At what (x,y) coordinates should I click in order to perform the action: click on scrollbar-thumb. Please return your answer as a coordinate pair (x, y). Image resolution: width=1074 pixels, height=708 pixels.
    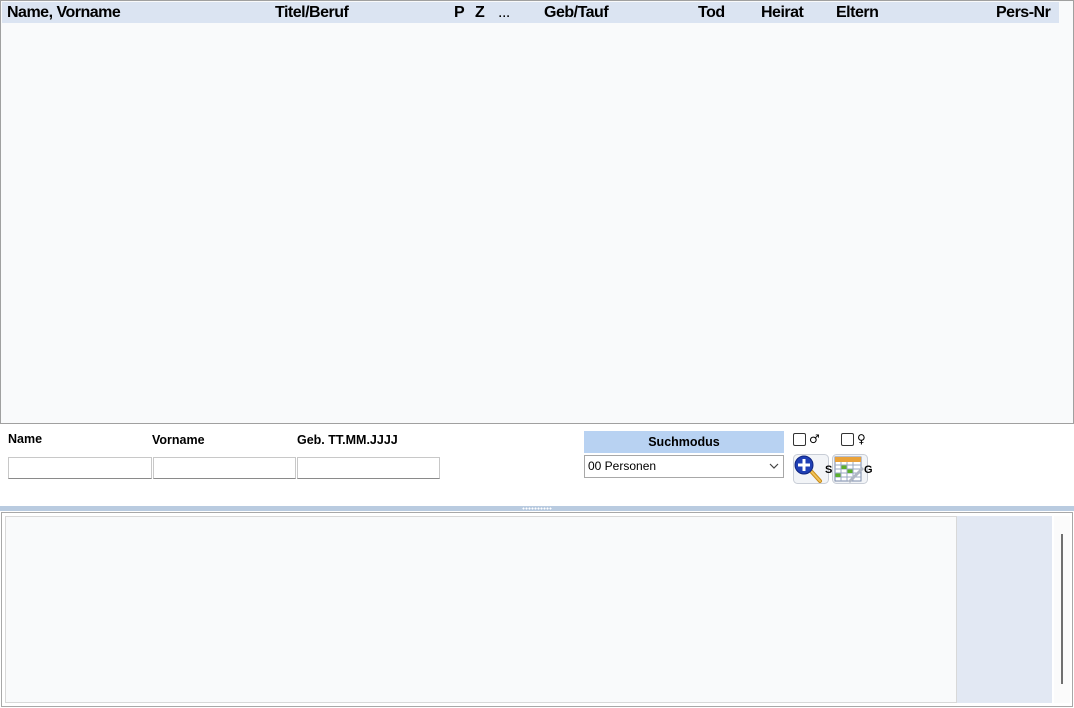
    Looking at the image, I should click on (1062, 609).